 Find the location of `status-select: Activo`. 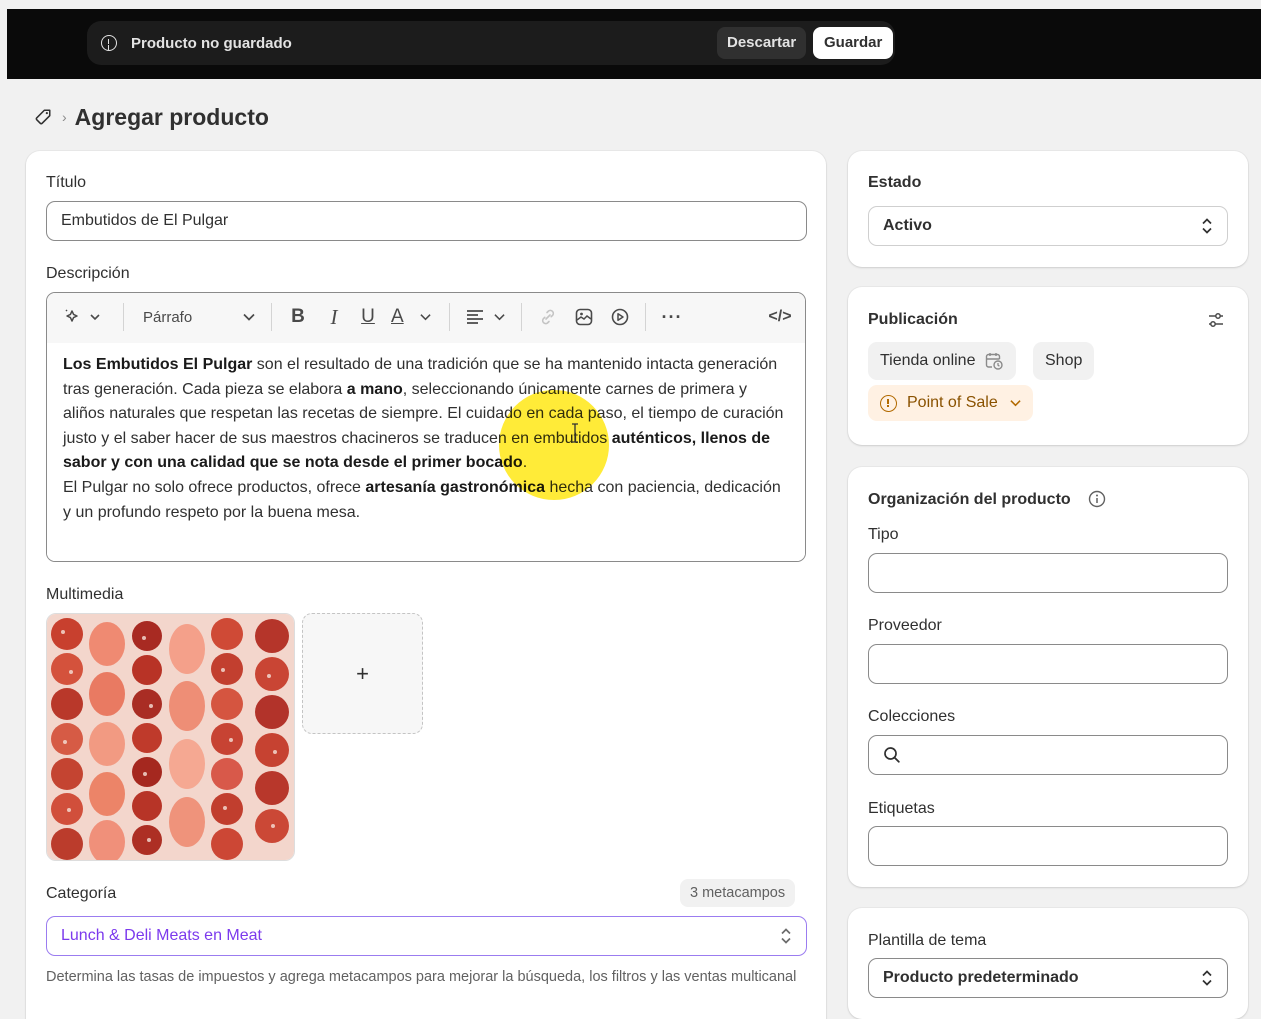

status-select: Activo is located at coordinates (1048, 226).